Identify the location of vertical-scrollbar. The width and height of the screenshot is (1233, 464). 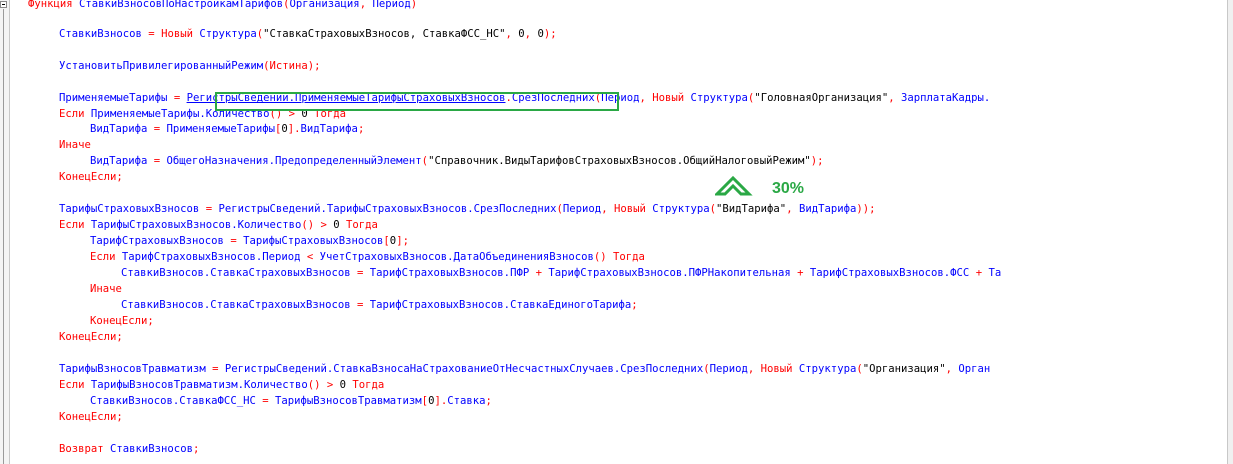
(1230, 232).